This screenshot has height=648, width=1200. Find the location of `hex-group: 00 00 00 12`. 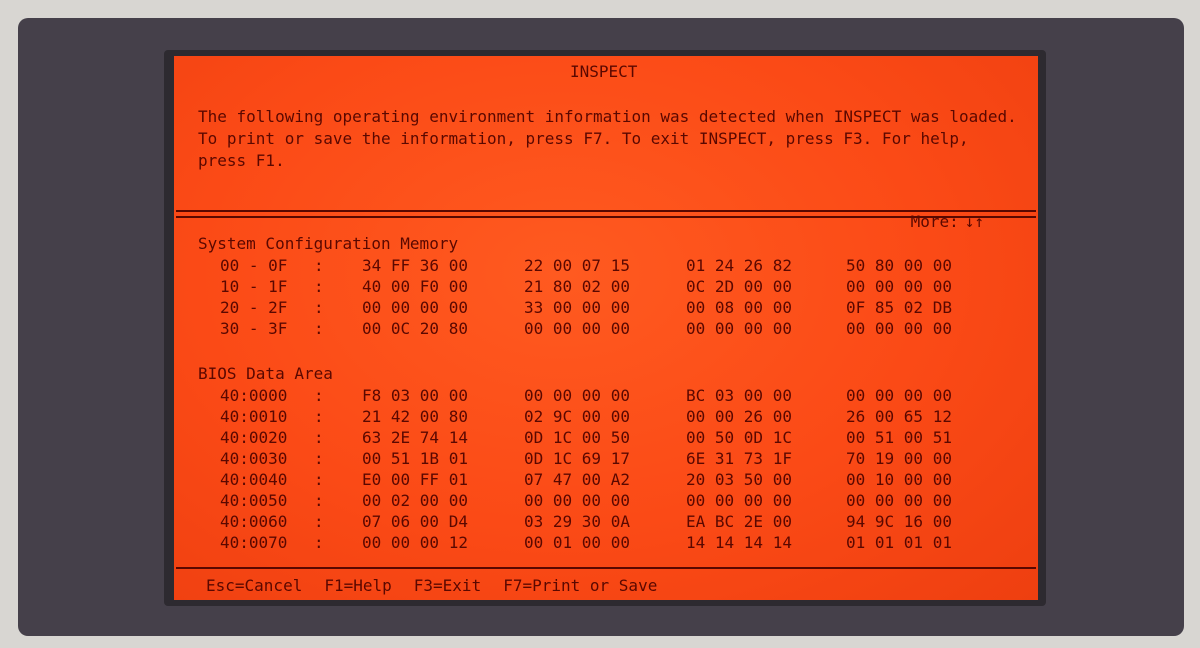

hex-group: 00 00 00 12 is located at coordinates (415, 542).